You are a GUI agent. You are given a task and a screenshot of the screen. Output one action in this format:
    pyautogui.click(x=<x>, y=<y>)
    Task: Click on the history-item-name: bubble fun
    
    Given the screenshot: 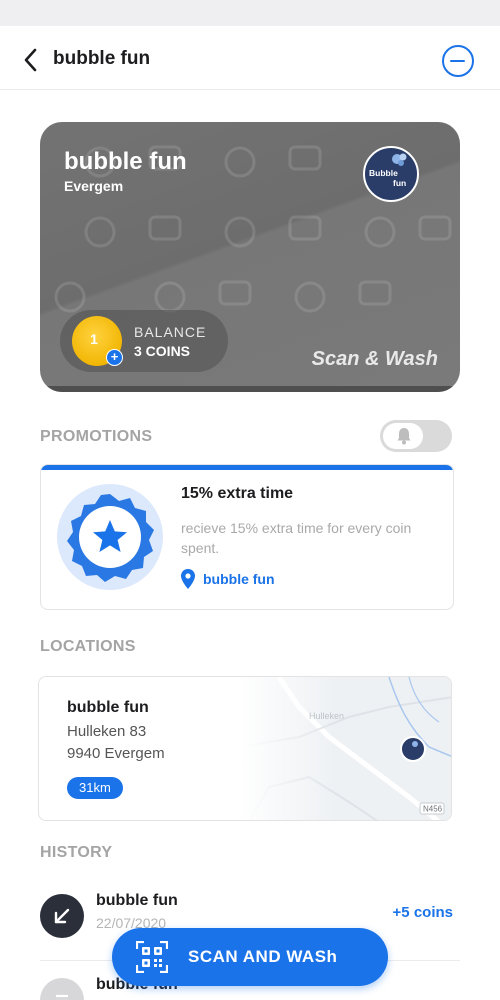 What is the action you would take?
    pyautogui.click(x=137, y=900)
    